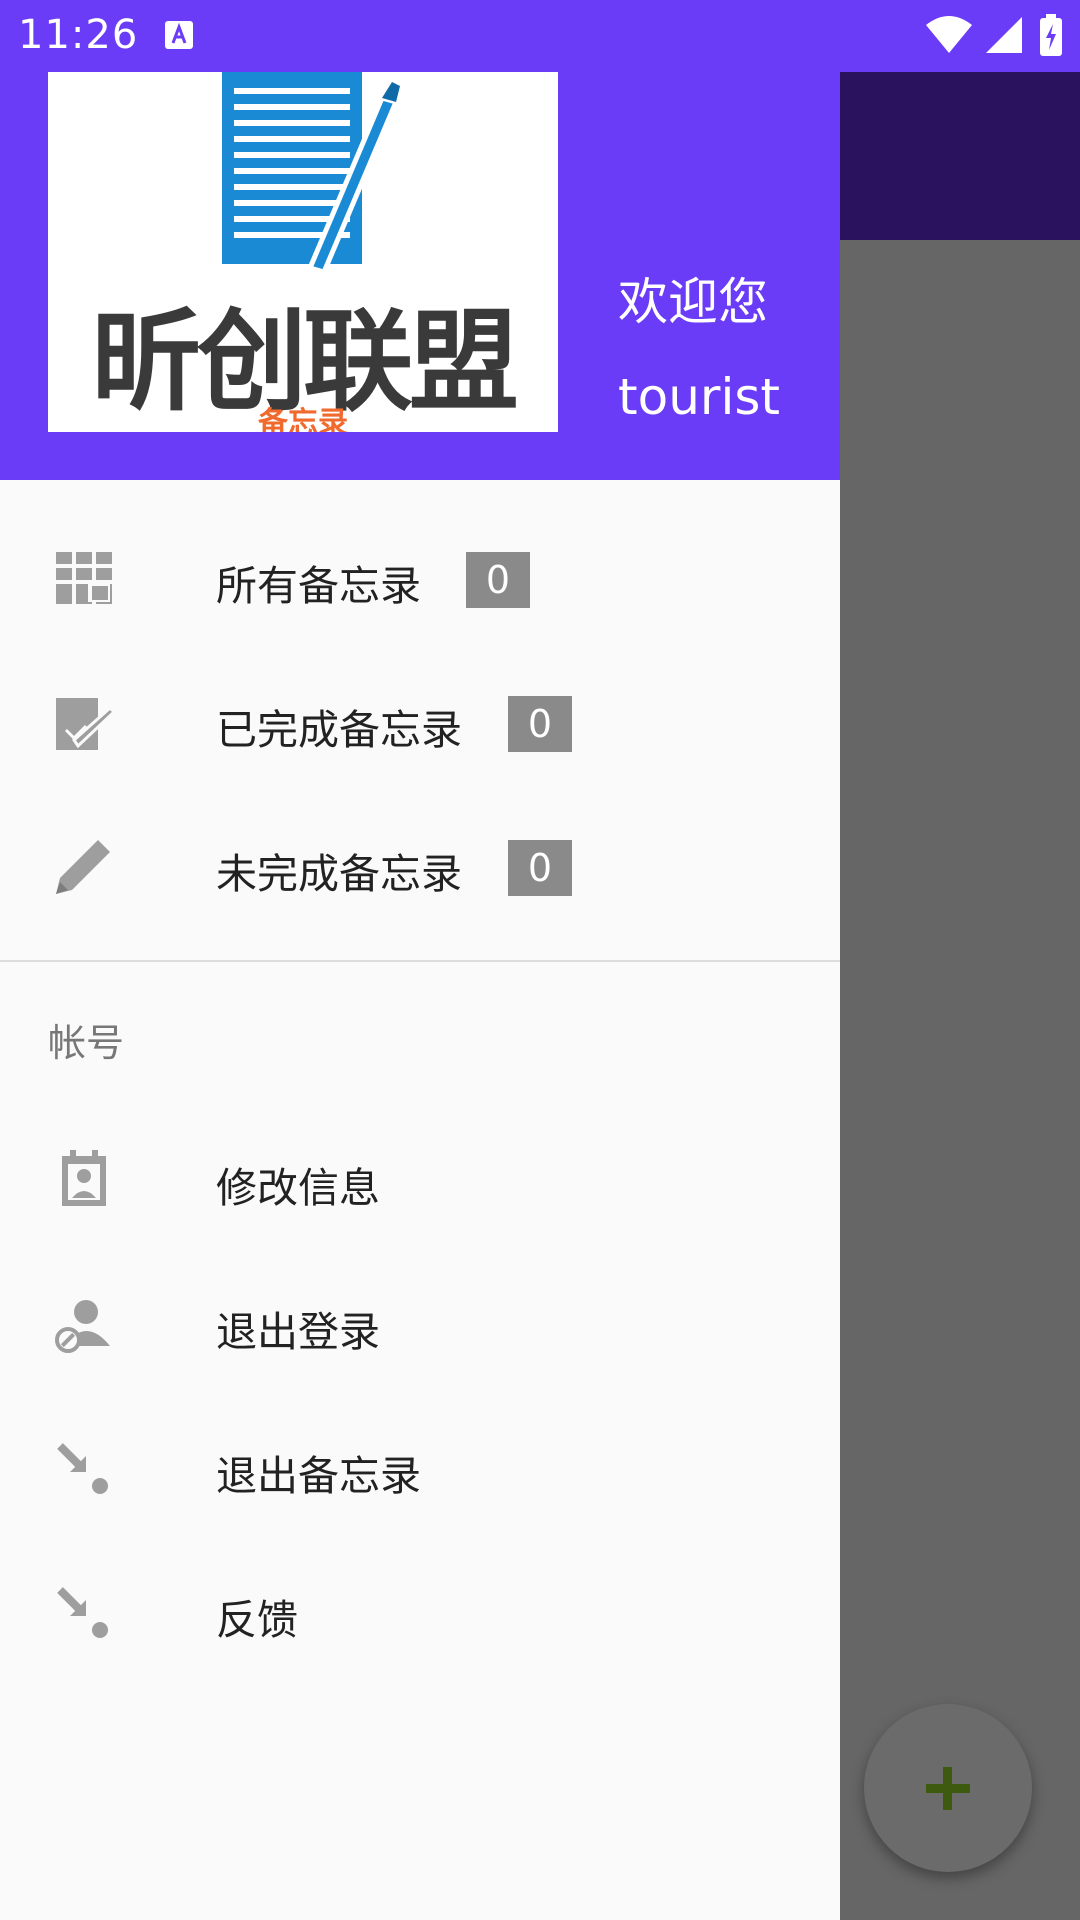 This screenshot has height=1920, width=1080. What do you see at coordinates (83, 867) in the screenshot?
I see `pencil-icon` at bounding box center [83, 867].